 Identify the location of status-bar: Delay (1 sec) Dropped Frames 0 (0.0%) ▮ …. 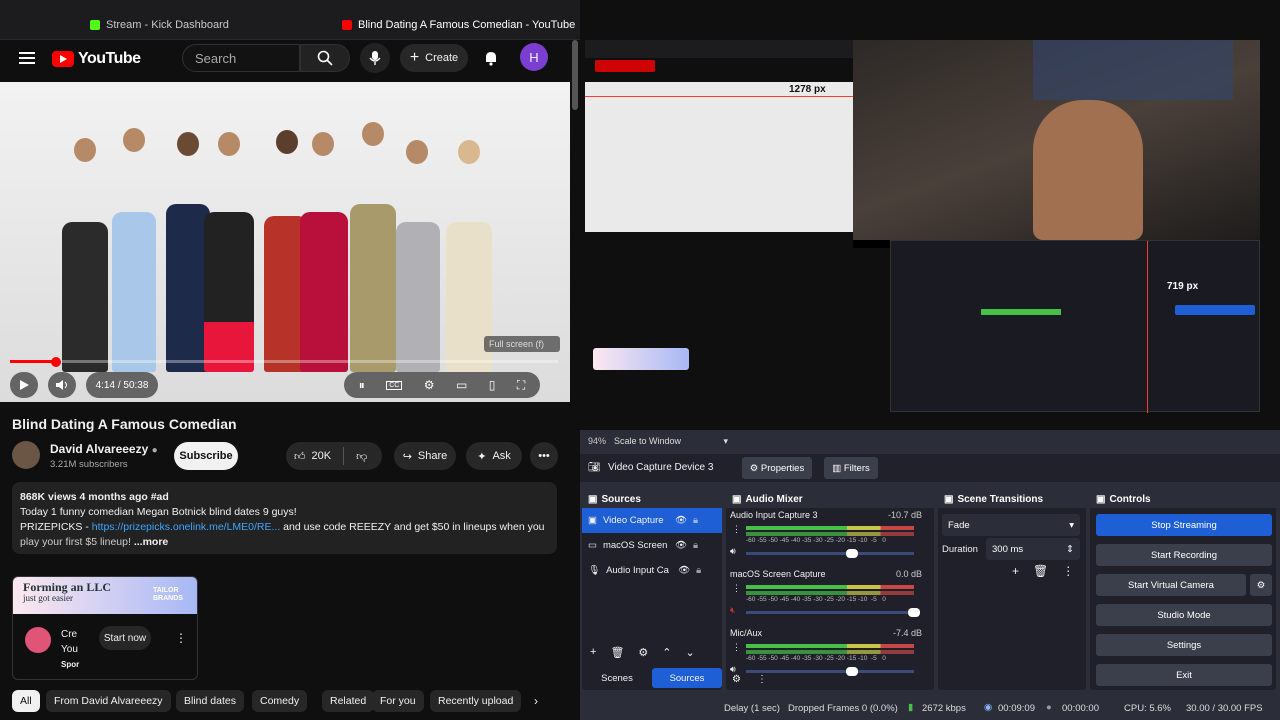
(930, 709).